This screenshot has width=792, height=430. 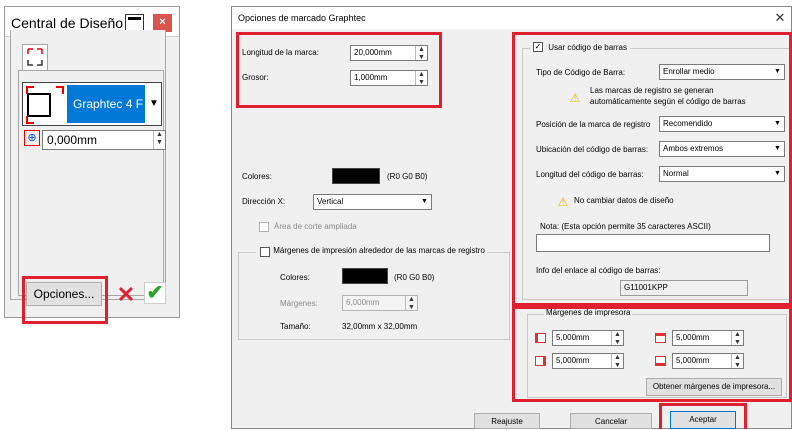 I want to click on direction-value: Vertical, so click(x=330, y=201).